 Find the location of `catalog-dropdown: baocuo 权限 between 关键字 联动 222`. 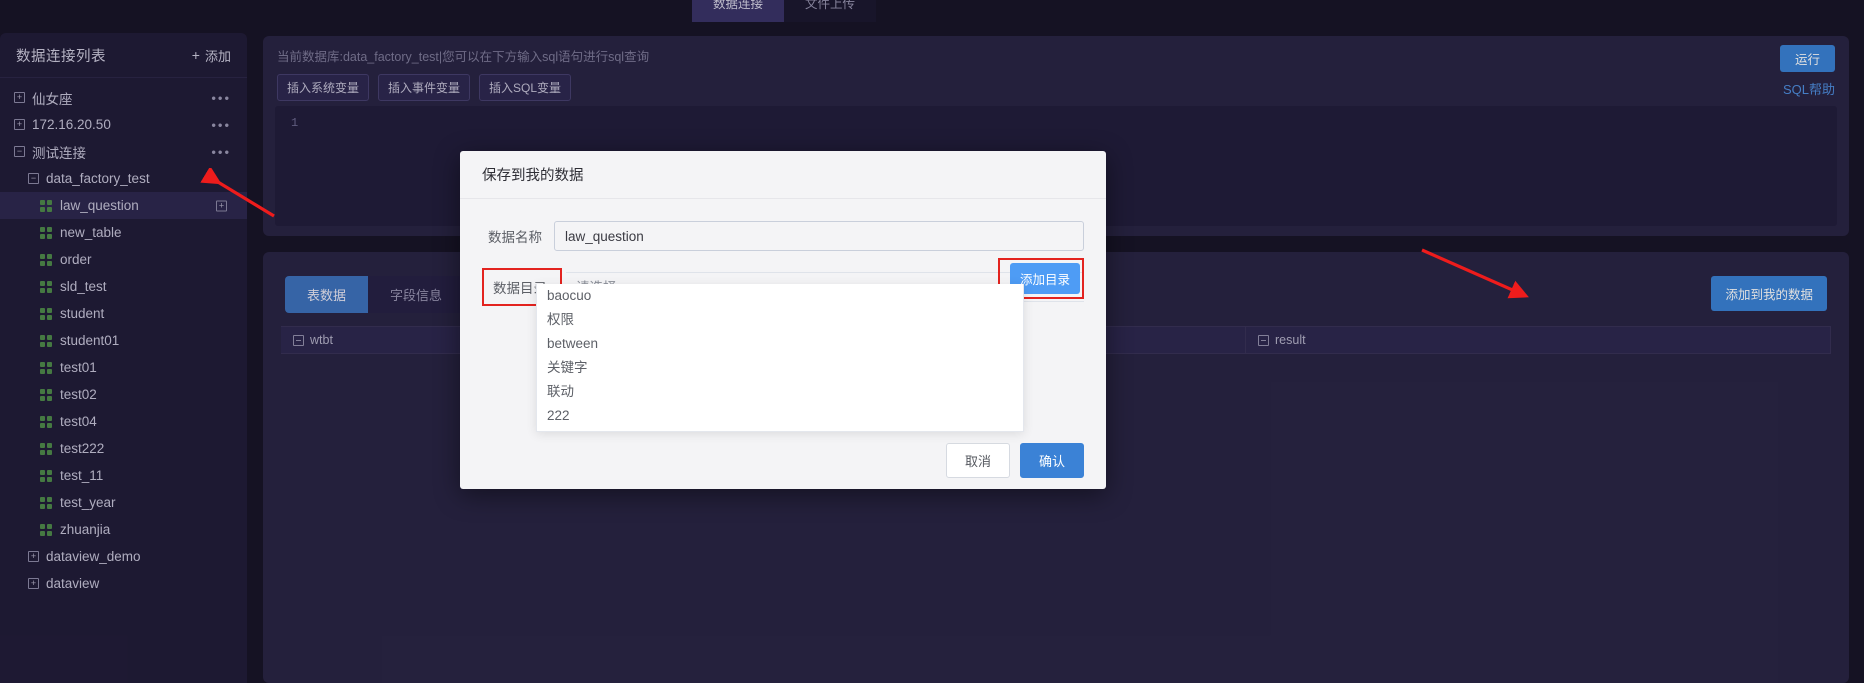

catalog-dropdown: baocuo 权限 between 关键字 联动 222 is located at coordinates (780, 358).